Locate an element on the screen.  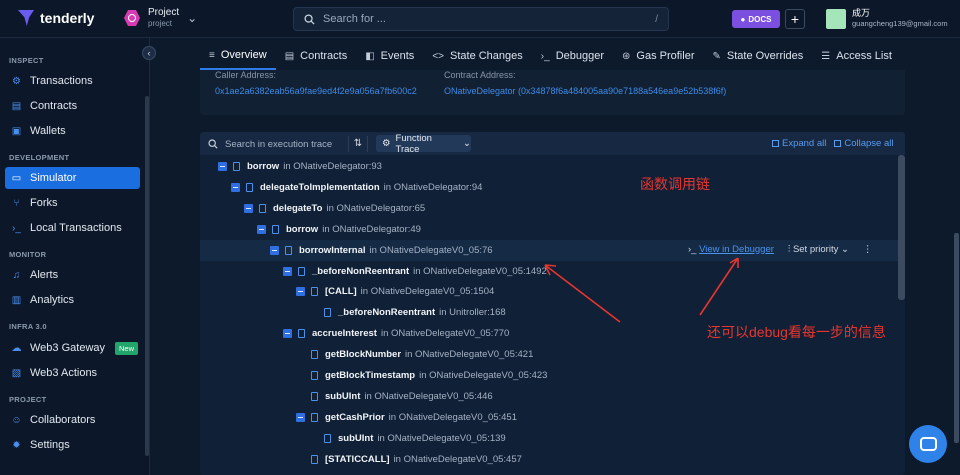
sidebar-item-simulator: ▭ Simulator is located at coordinates (72, 178).